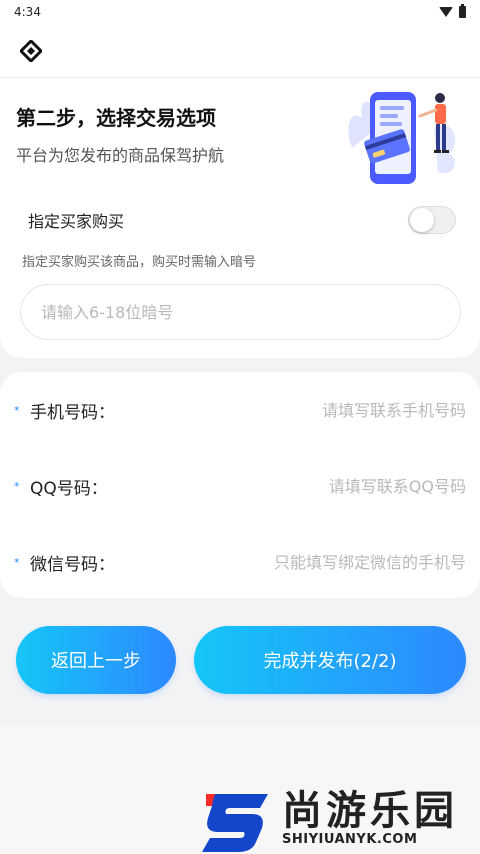 The height and width of the screenshot is (854, 480). I want to click on toggle-knob, so click(422, 220).